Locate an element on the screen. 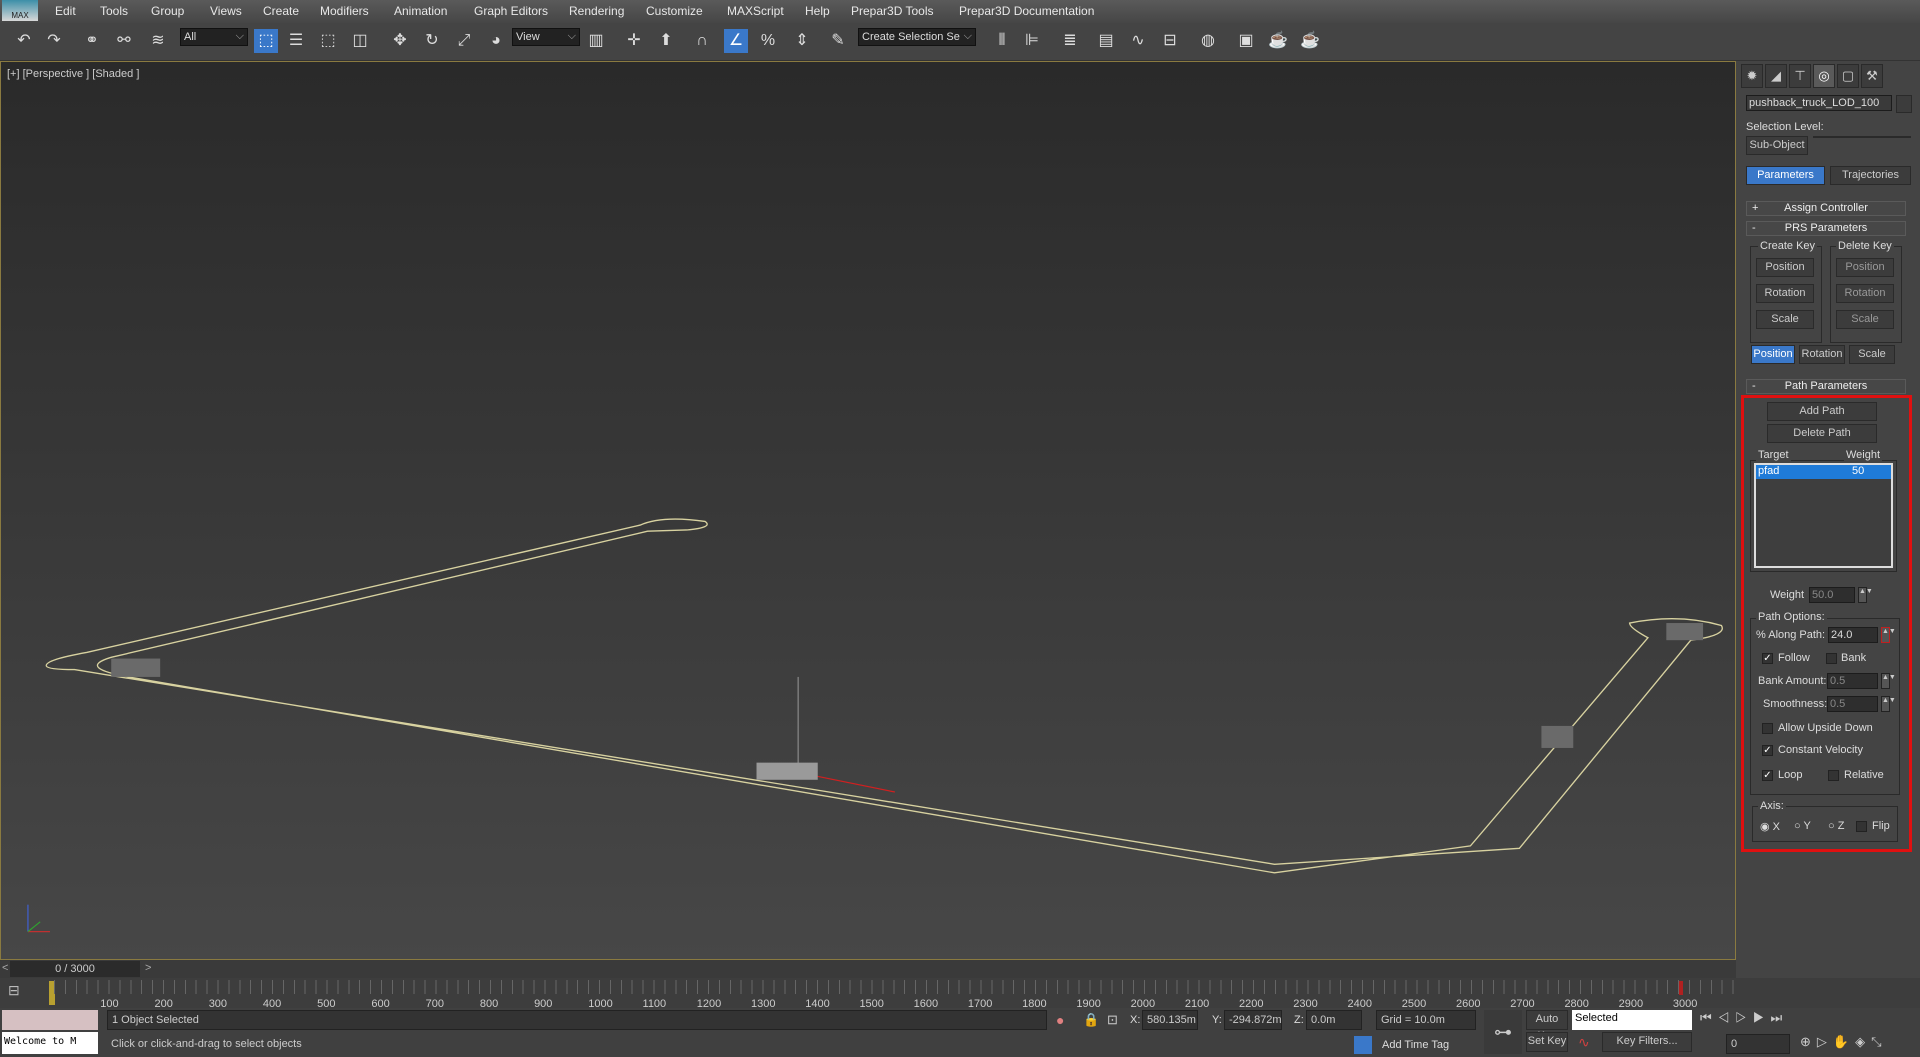 The image size is (1920, 1057). pushback-truck-model is located at coordinates (787, 771).